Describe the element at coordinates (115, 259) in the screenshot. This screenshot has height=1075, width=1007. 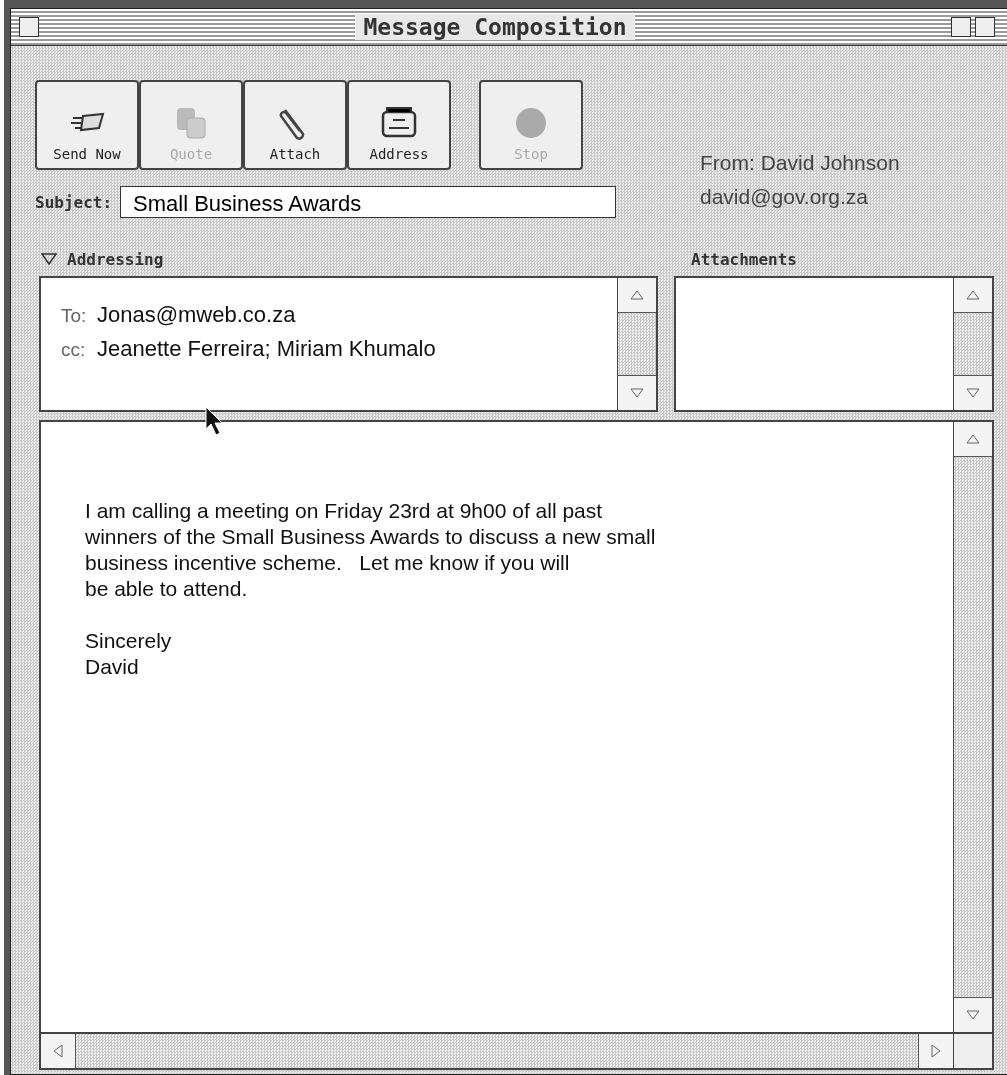
I see `addressing-label: Addressing` at that location.